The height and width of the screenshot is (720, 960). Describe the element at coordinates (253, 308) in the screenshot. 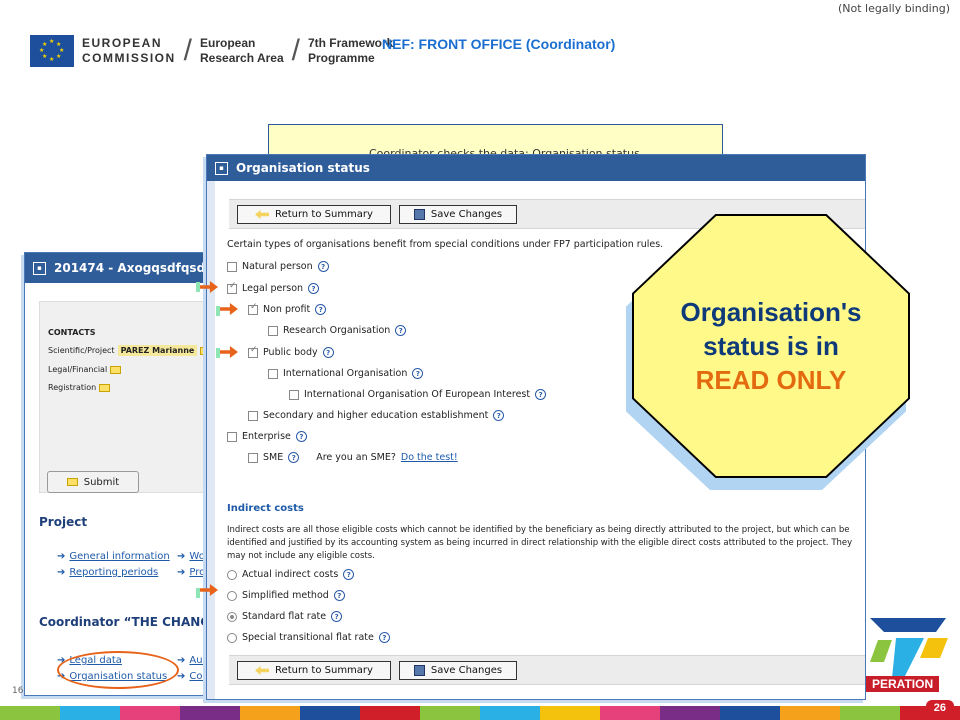

I see `non-profit-checkbox` at that location.